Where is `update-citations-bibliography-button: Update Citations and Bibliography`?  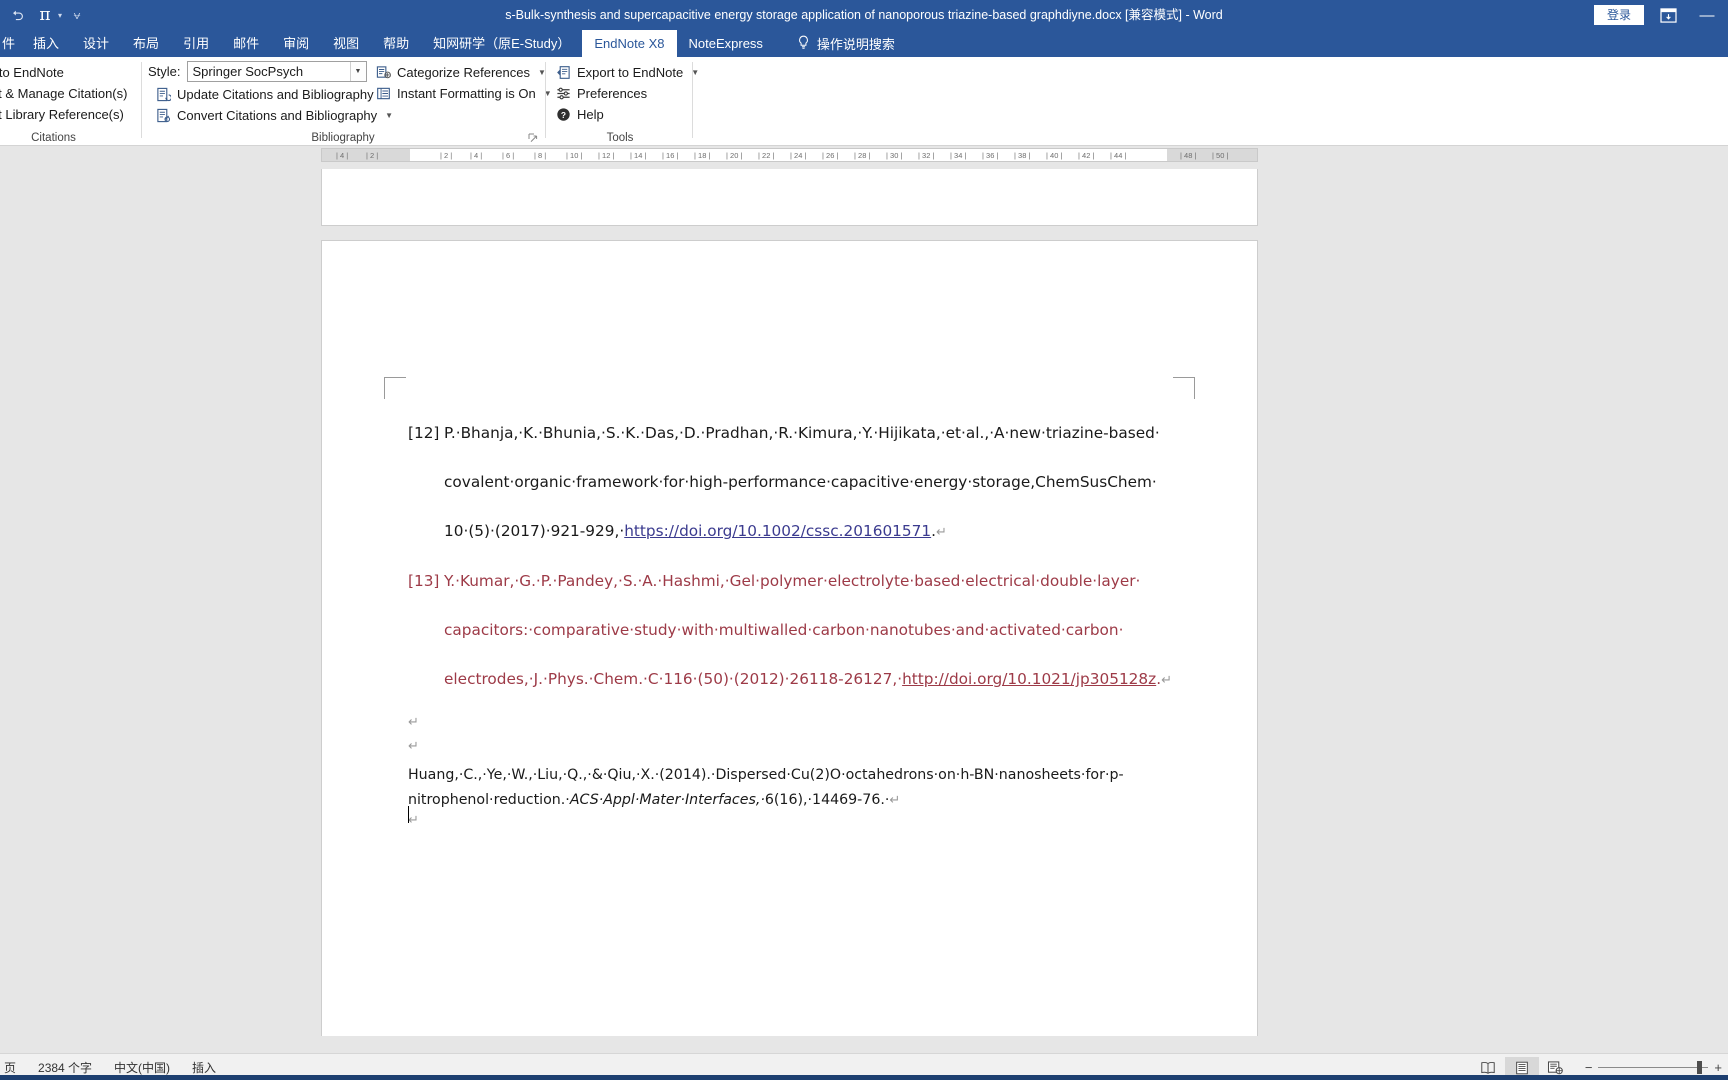 update-citations-bibliography-button: Update Citations and Bibliography is located at coordinates (264, 94).